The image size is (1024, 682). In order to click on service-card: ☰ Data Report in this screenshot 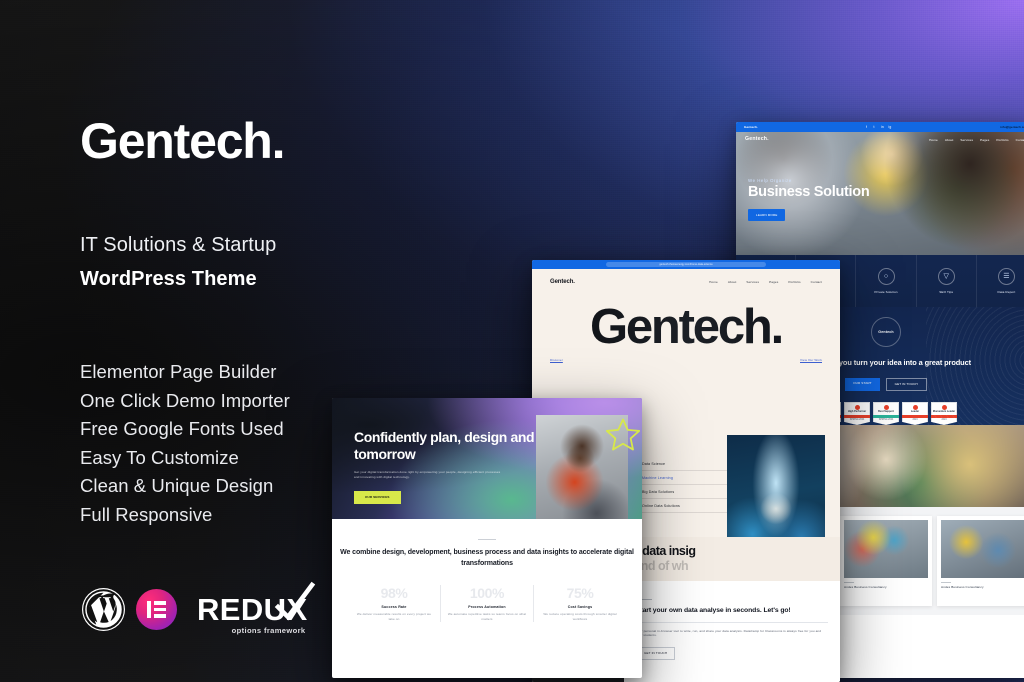, I will do `click(1000, 281)`.